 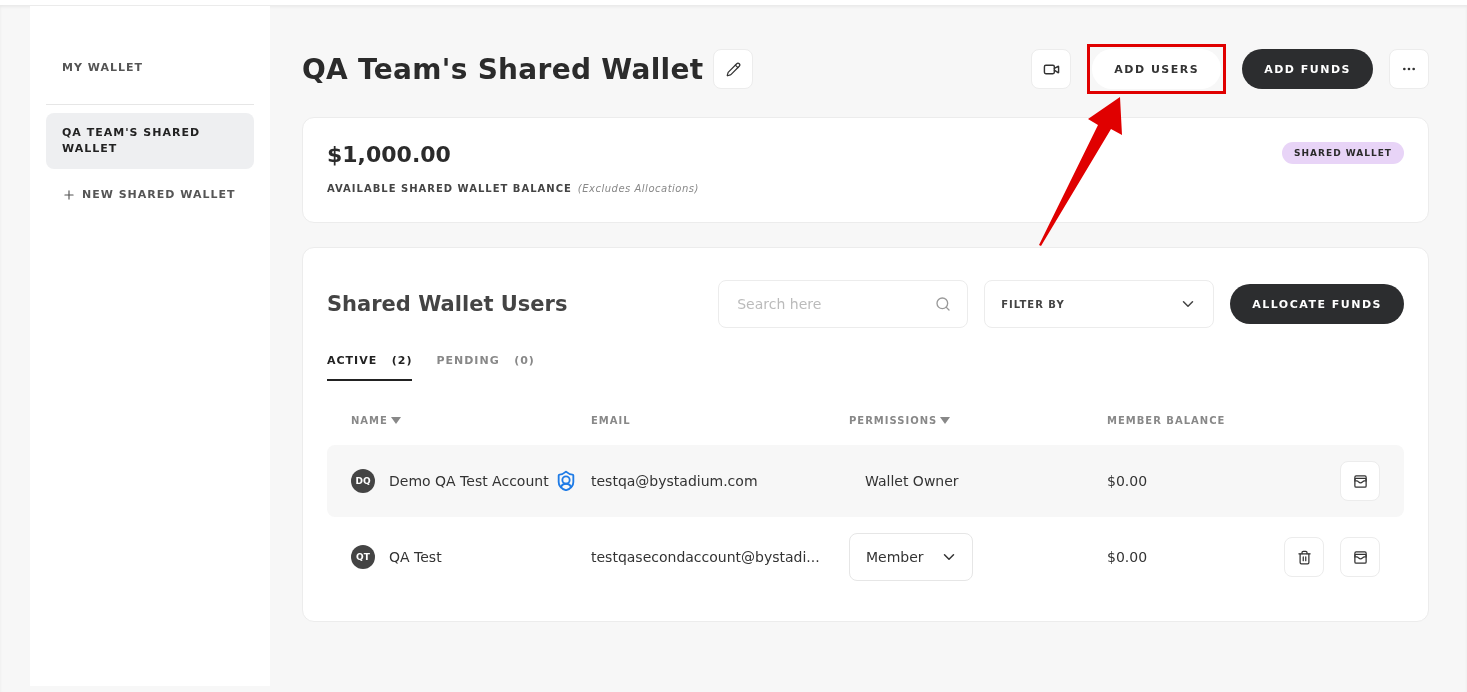 What do you see at coordinates (1343, 153) in the screenshot?
I see `wallet-badge: SHARED WALLET` at bounding box center [1343, 153].